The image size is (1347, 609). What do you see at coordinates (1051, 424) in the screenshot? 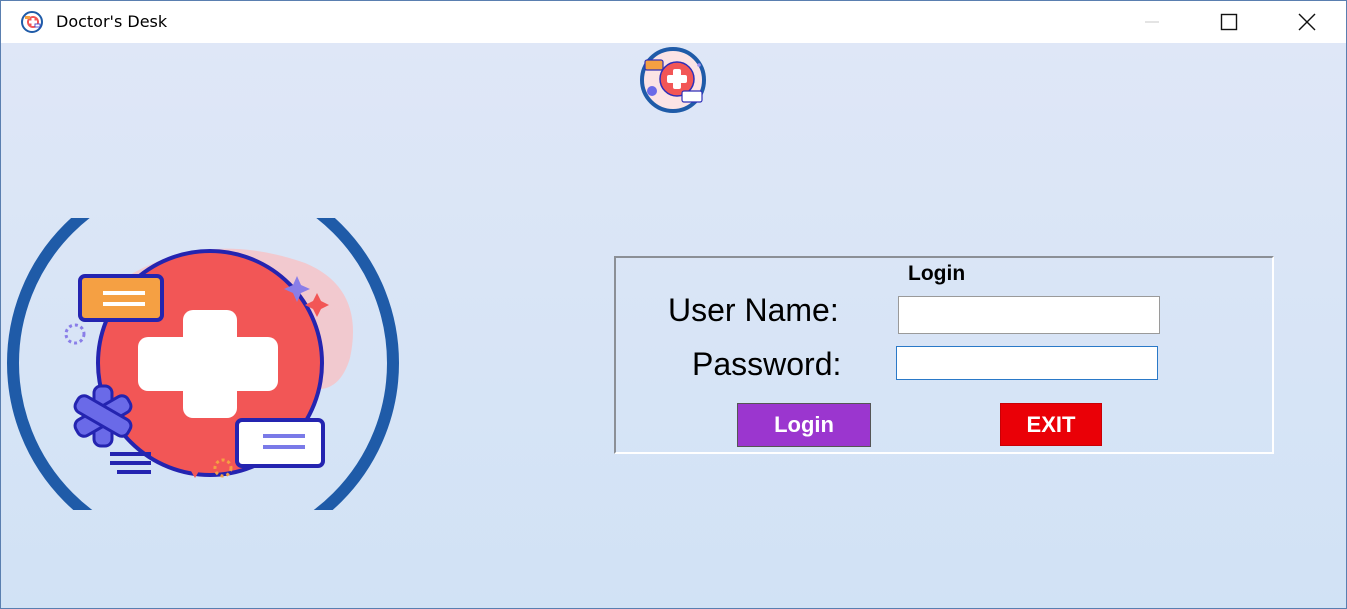
I see `exit-button: EXIT` at bounding box center [1051, 424].